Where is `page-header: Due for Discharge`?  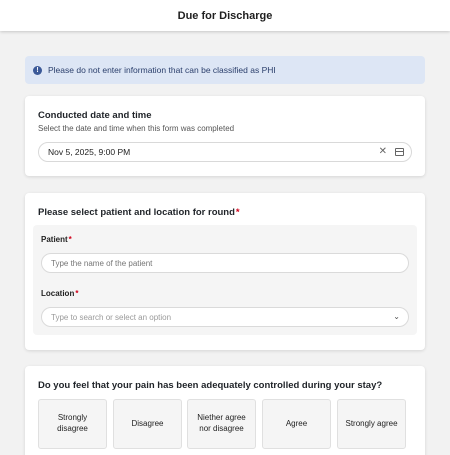 page-header: Due for Discharge is located at coordinates (225, 15).